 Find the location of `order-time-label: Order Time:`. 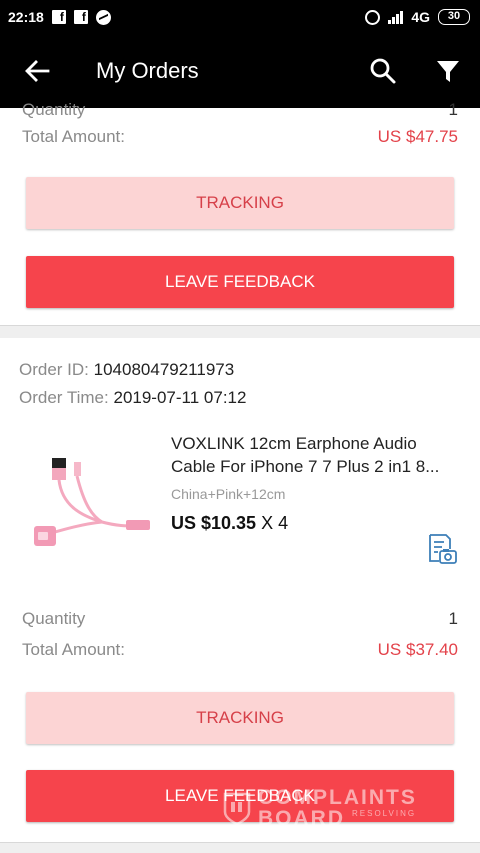

order-time-label: Order Time: is located at coordinates (64, 397).